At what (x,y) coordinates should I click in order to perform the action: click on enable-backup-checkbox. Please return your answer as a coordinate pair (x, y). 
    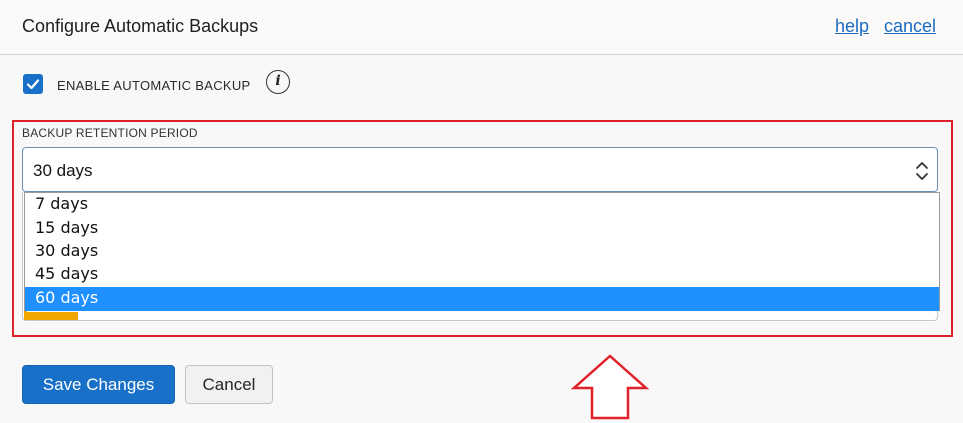
    Looking at the image, I should click on (33, 84).